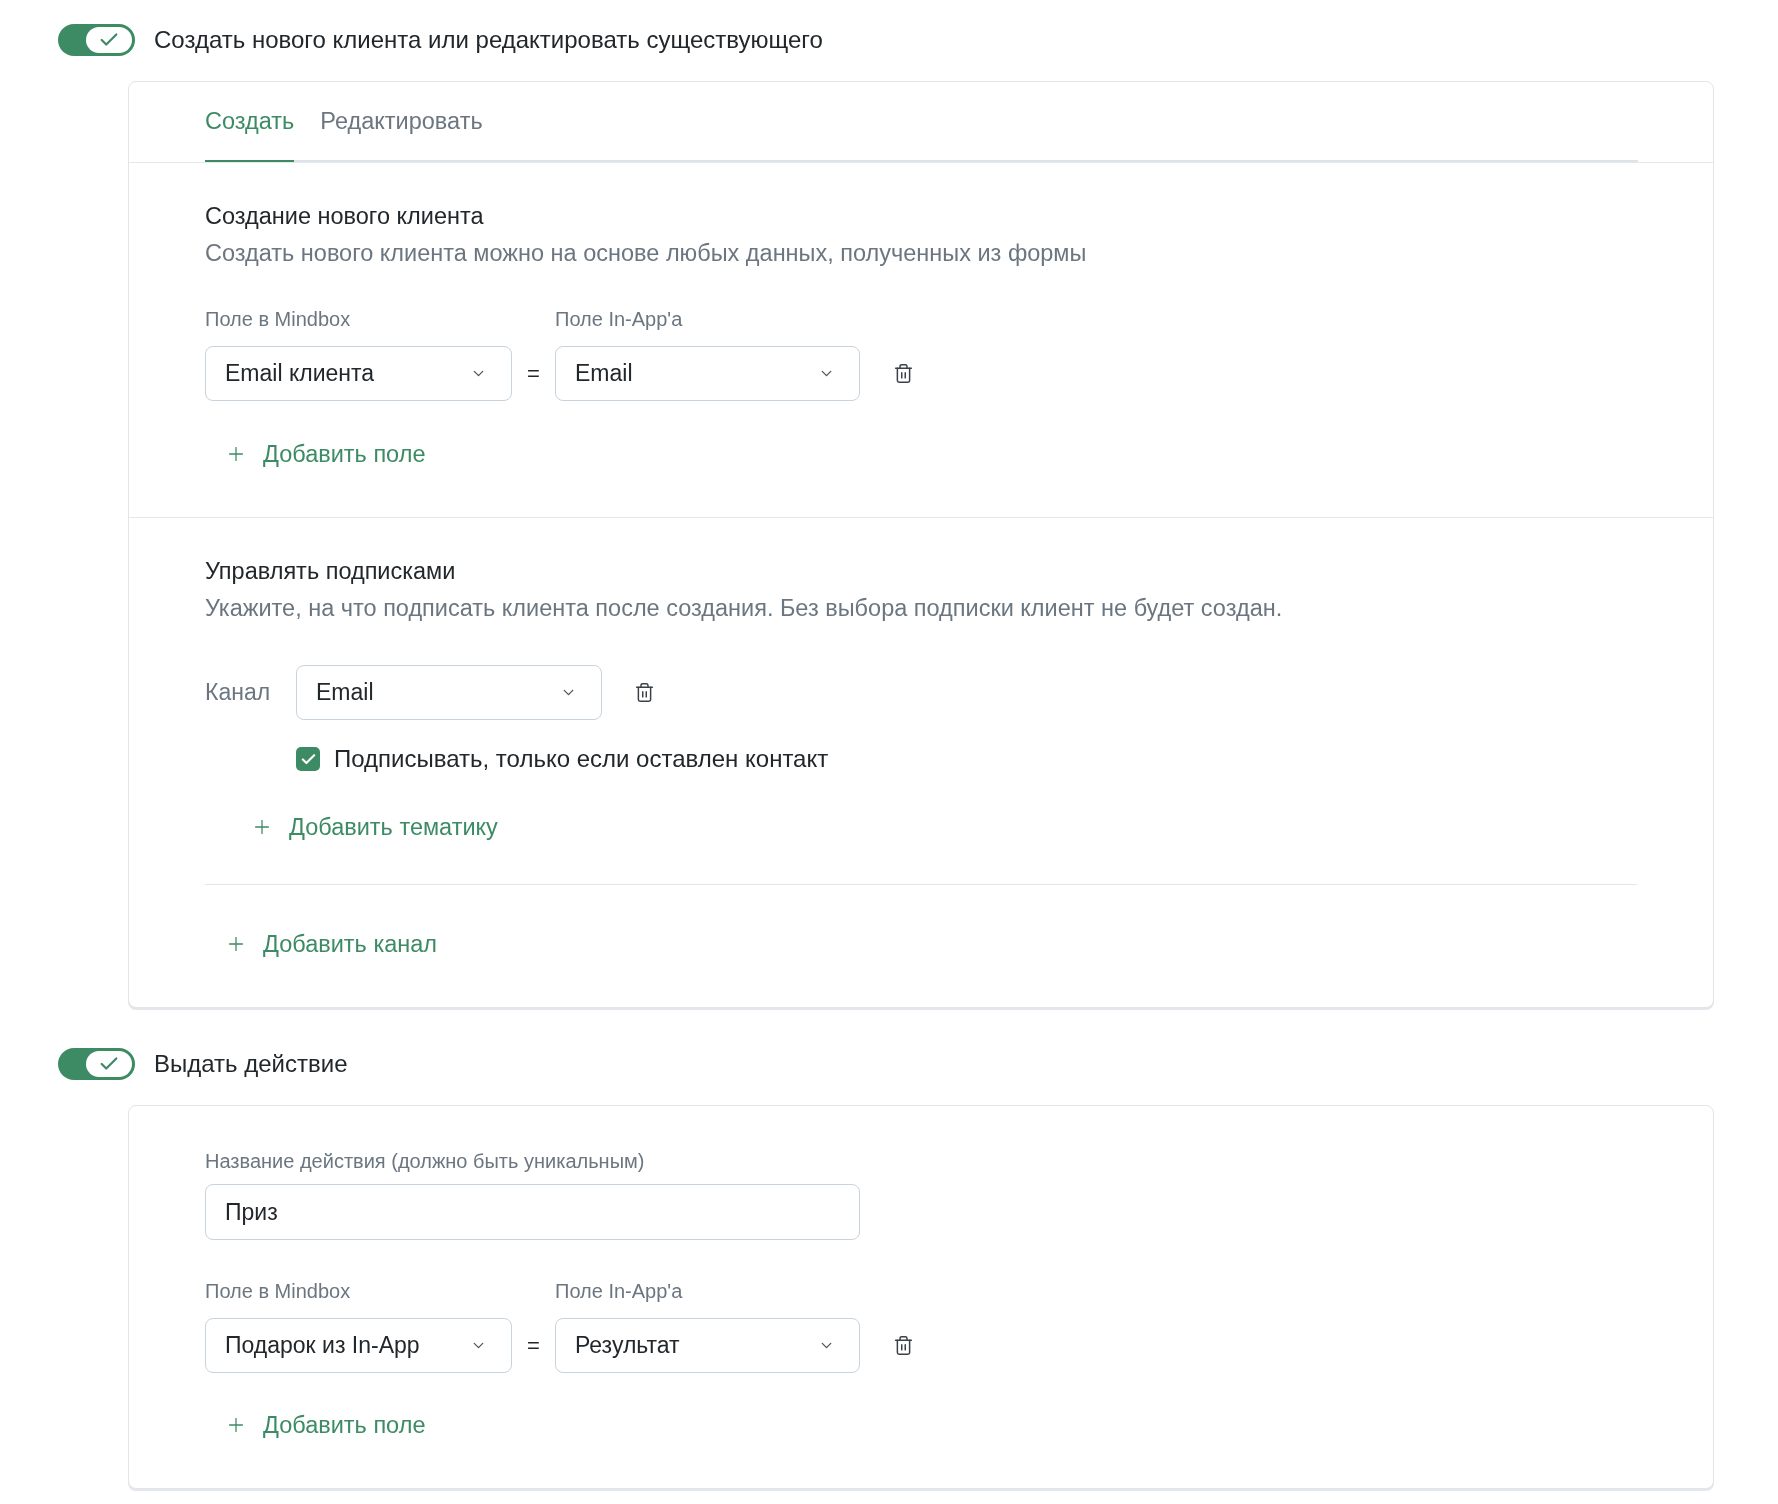  Describe the element at coordinates (425, 1161) in the screenshot. I see `field-label: Название действия (должно быть уникальным)` at that location.